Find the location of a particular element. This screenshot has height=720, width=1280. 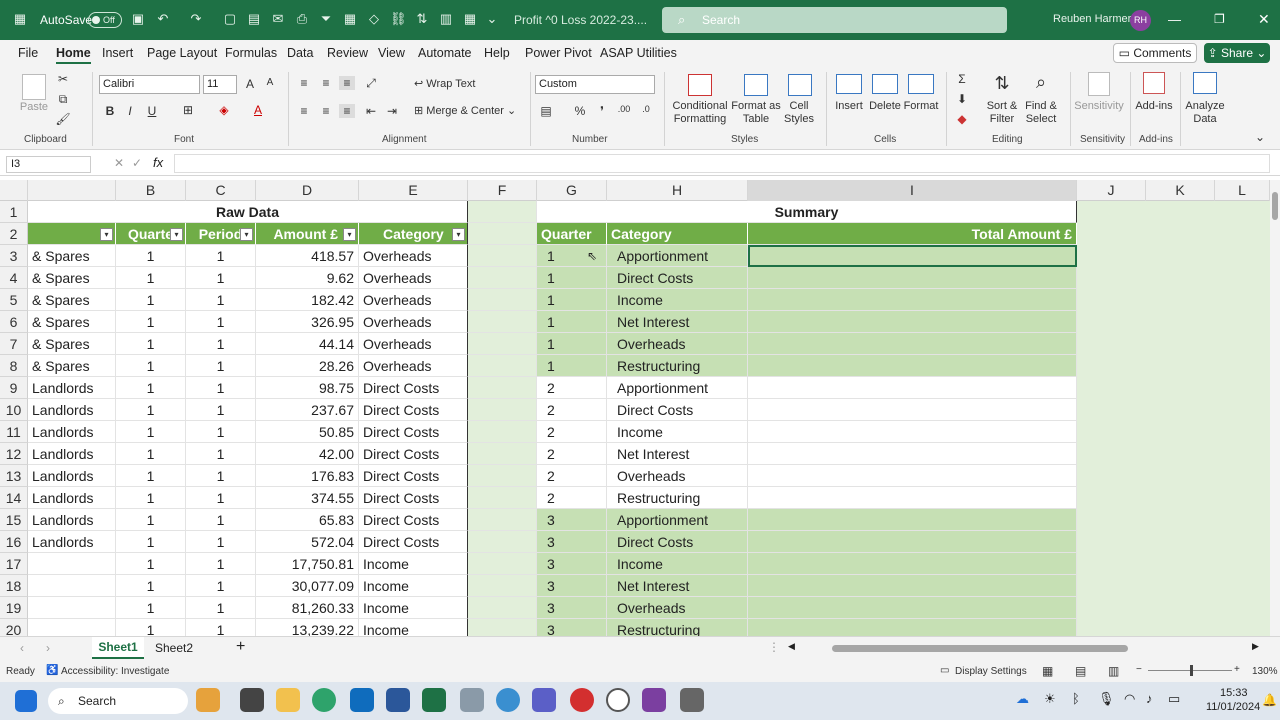

font-color-icon: A is located at coordinates (258, 110).